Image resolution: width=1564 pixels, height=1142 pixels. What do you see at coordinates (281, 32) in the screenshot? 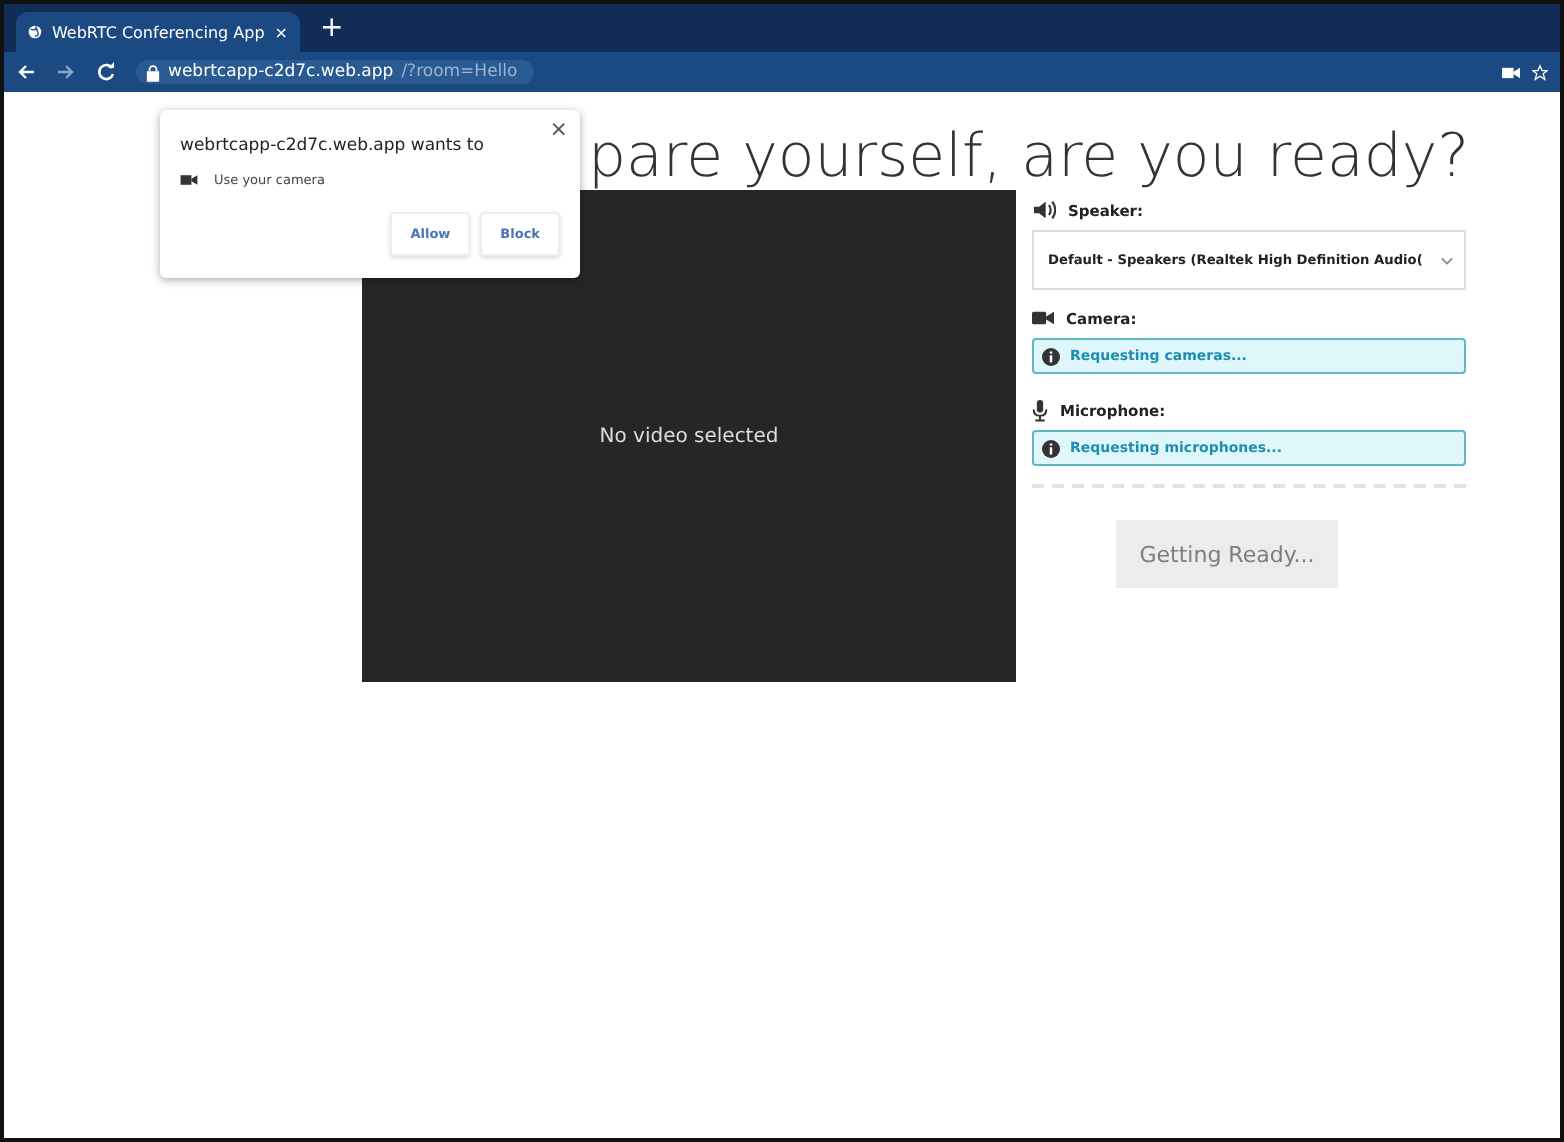
I see `tab-close-button: ×` at bounding box center [281, 32].